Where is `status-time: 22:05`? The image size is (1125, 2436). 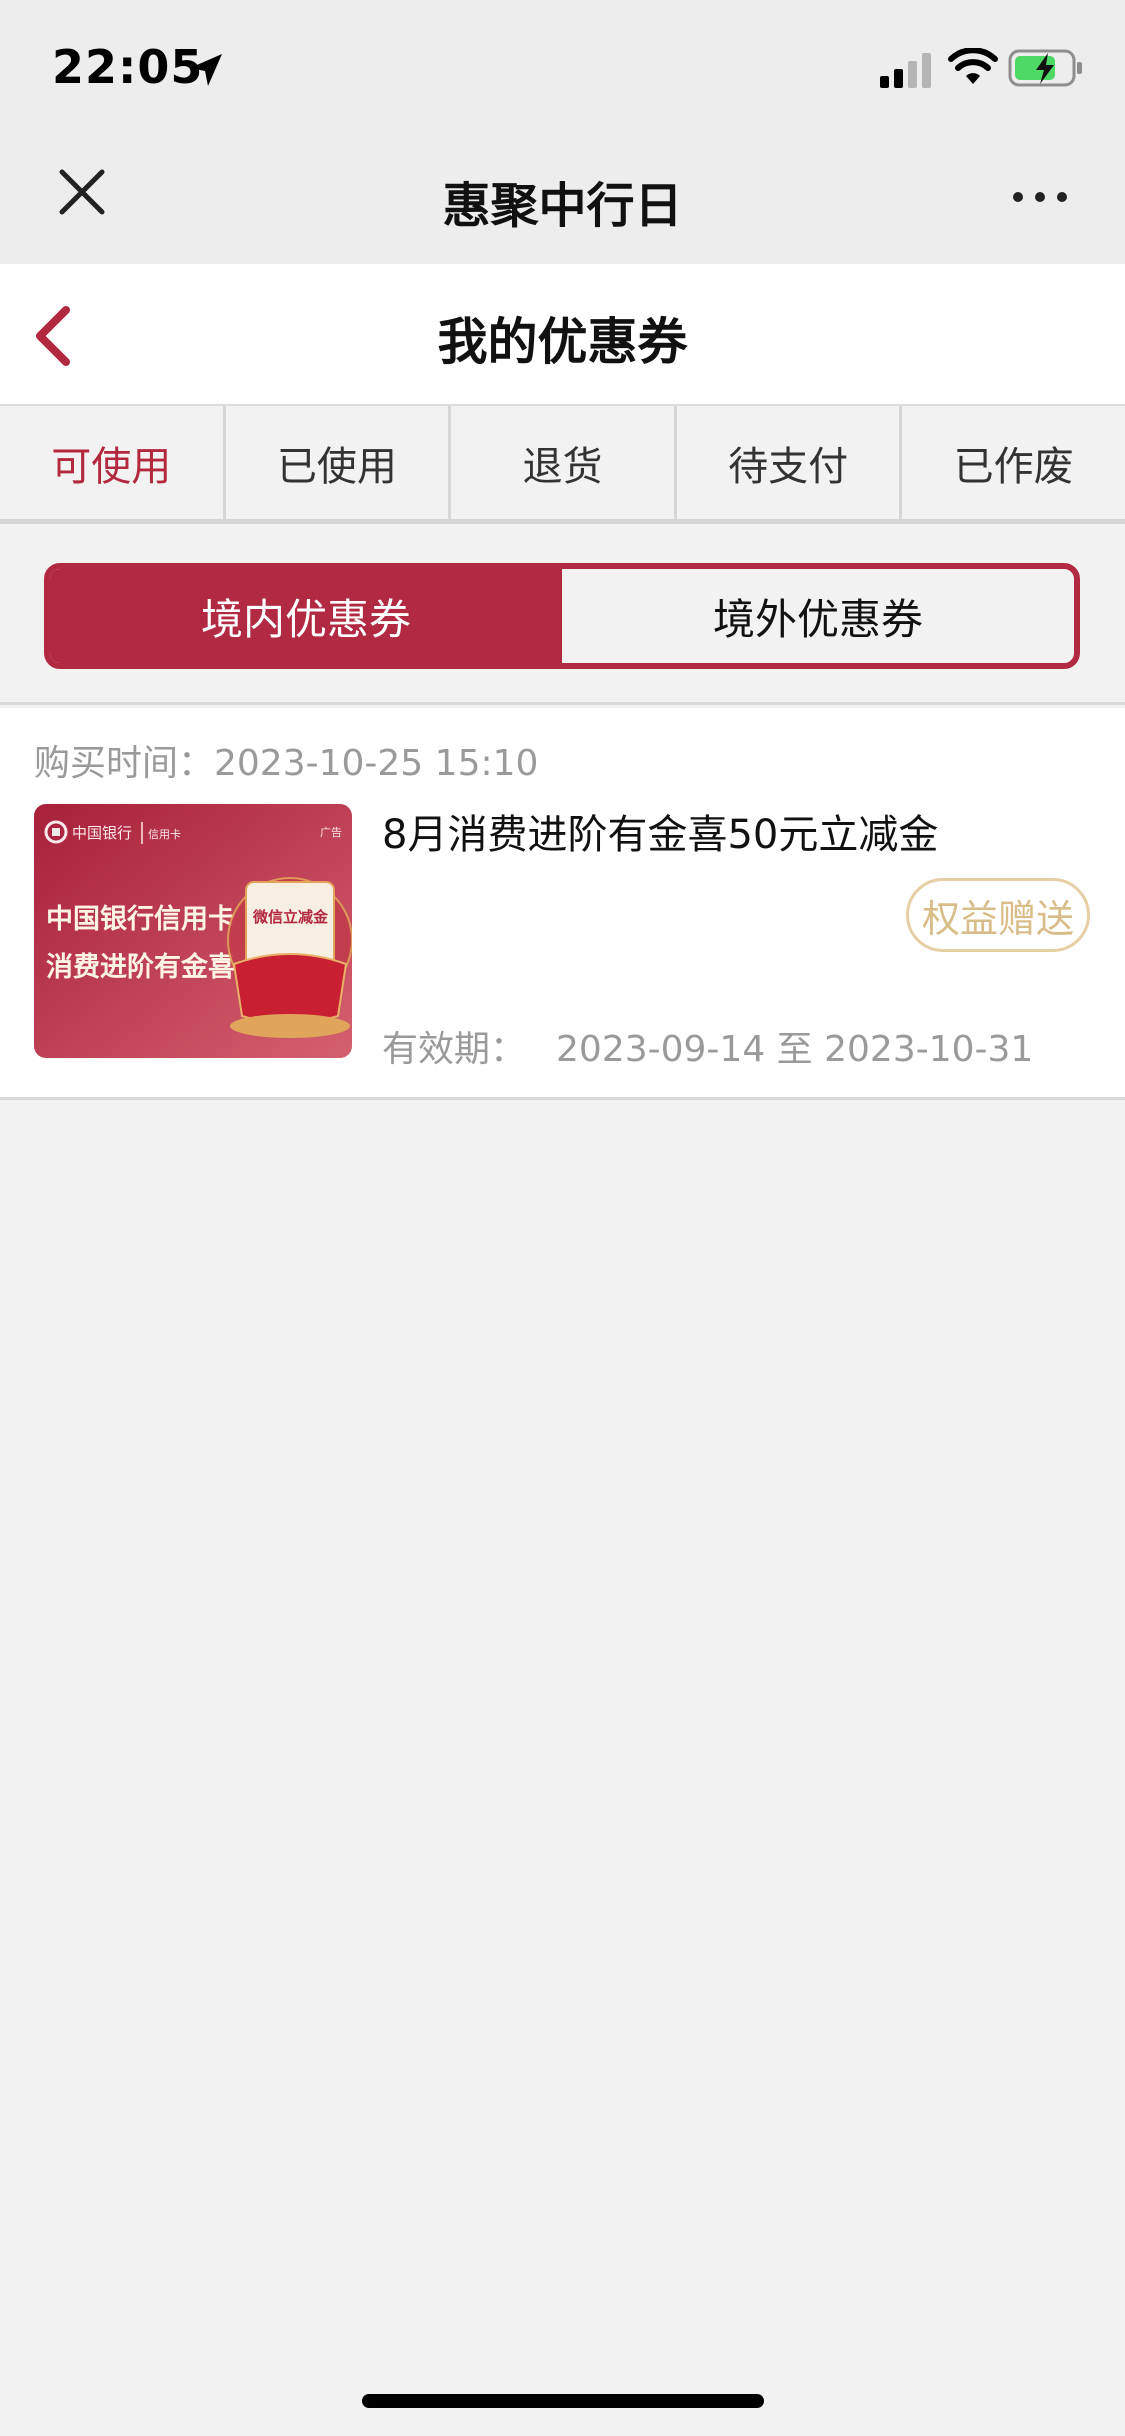
status-time: 22:05 is located at coordinates (128, 67).